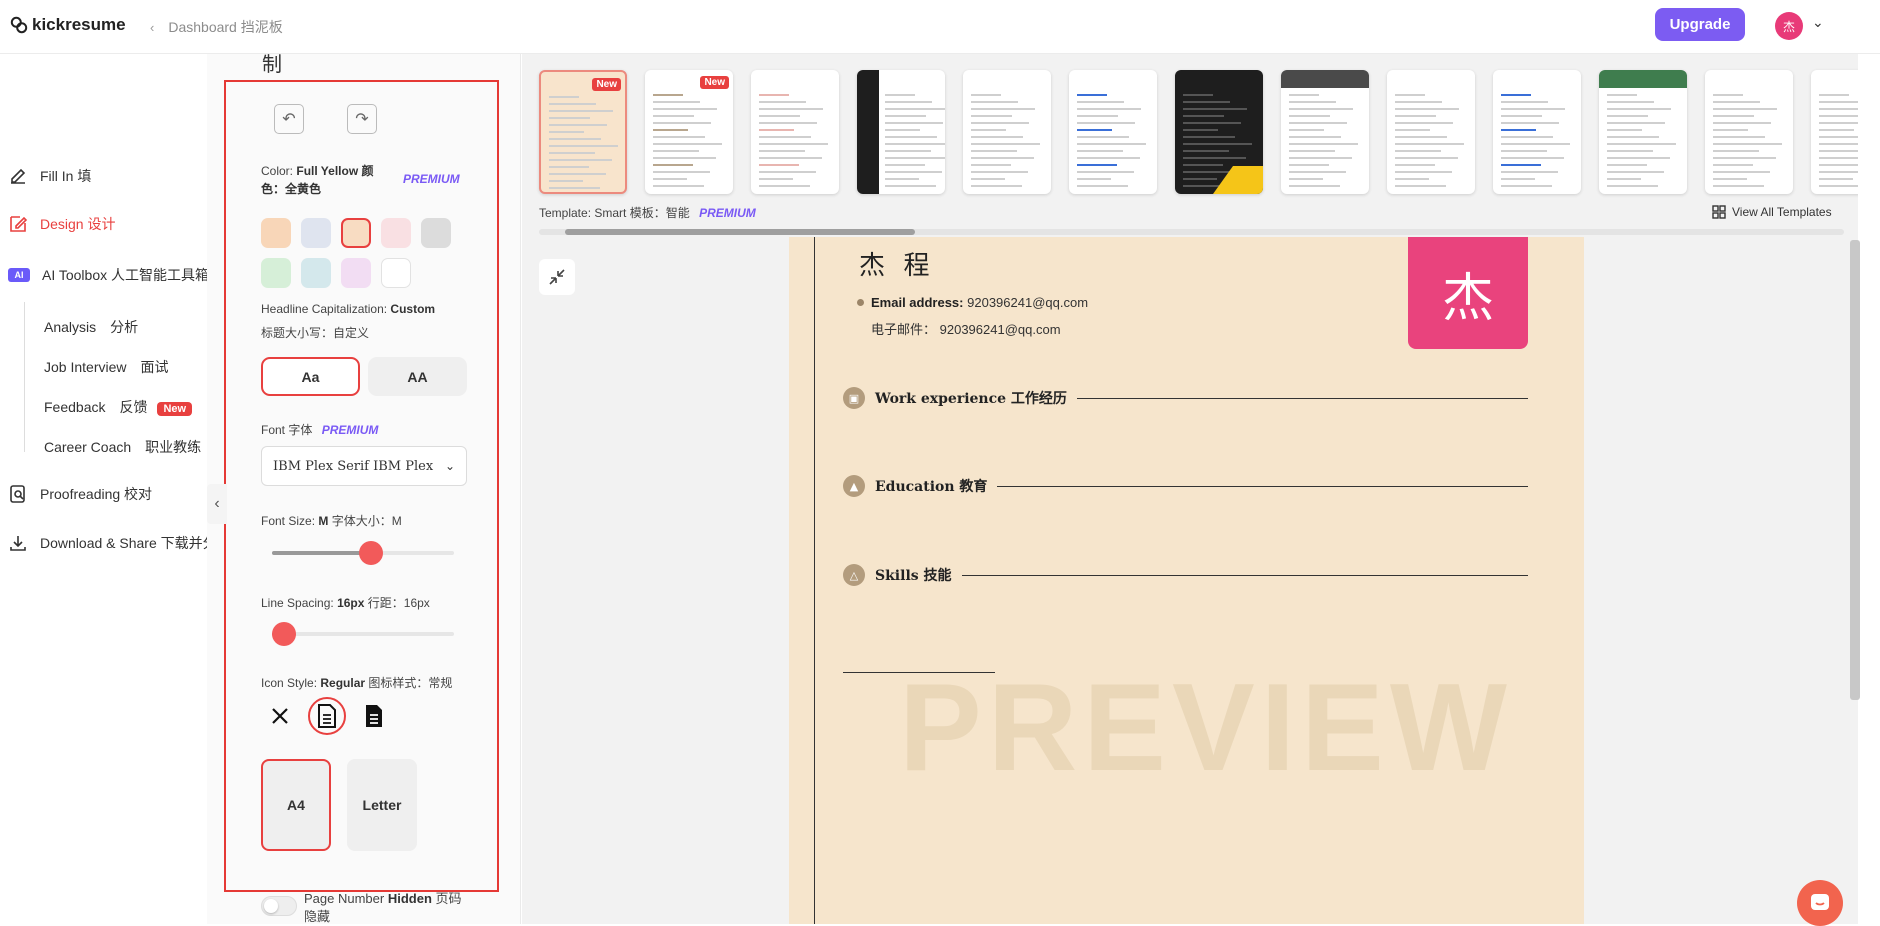 Image resolution: width=1880 pixels, height=926 pixels. I want to click on sidebar-item-download: Download & Share 下载并分享, so click(107, 543).